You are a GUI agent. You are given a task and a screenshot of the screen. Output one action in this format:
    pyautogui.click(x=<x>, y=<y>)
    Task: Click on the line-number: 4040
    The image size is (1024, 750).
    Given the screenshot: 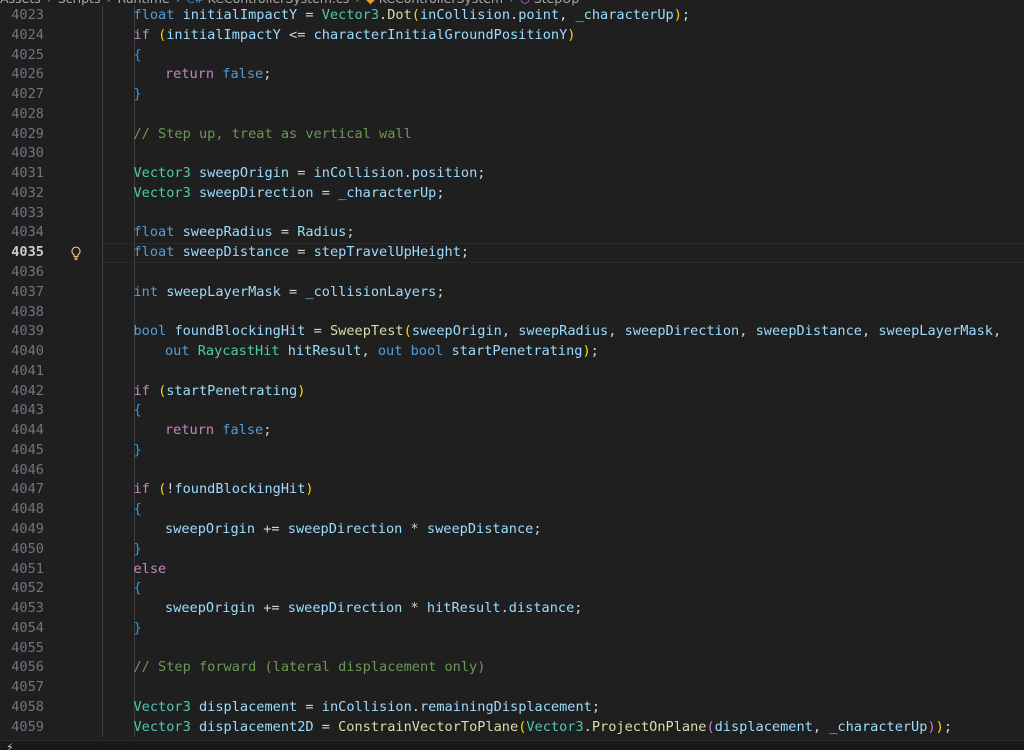 What is the action you would take?
    pyautogui.click(x=22, y=352)
    